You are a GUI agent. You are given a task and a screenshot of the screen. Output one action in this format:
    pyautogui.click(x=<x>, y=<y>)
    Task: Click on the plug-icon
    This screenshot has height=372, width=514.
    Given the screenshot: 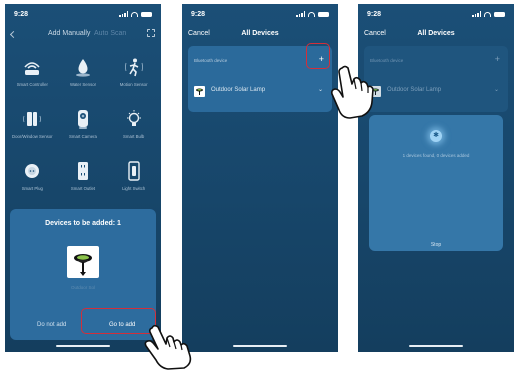 What is the action you would take?
    pyautogui.click(x=32, y=171)
    